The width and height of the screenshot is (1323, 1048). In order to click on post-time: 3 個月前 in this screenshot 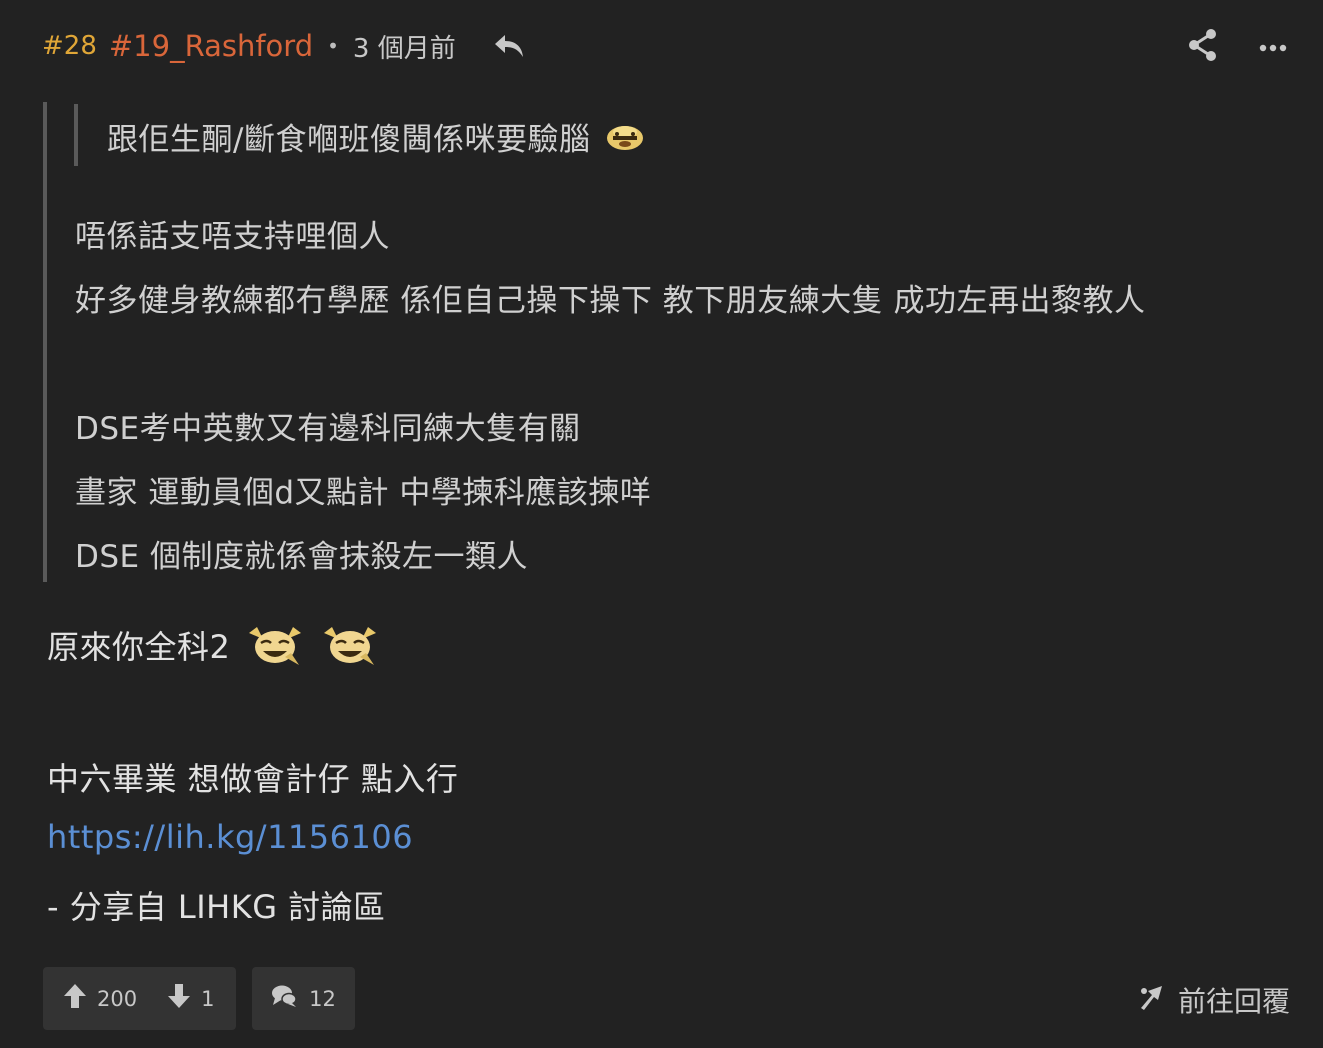, I will do `click(404, 48)`.